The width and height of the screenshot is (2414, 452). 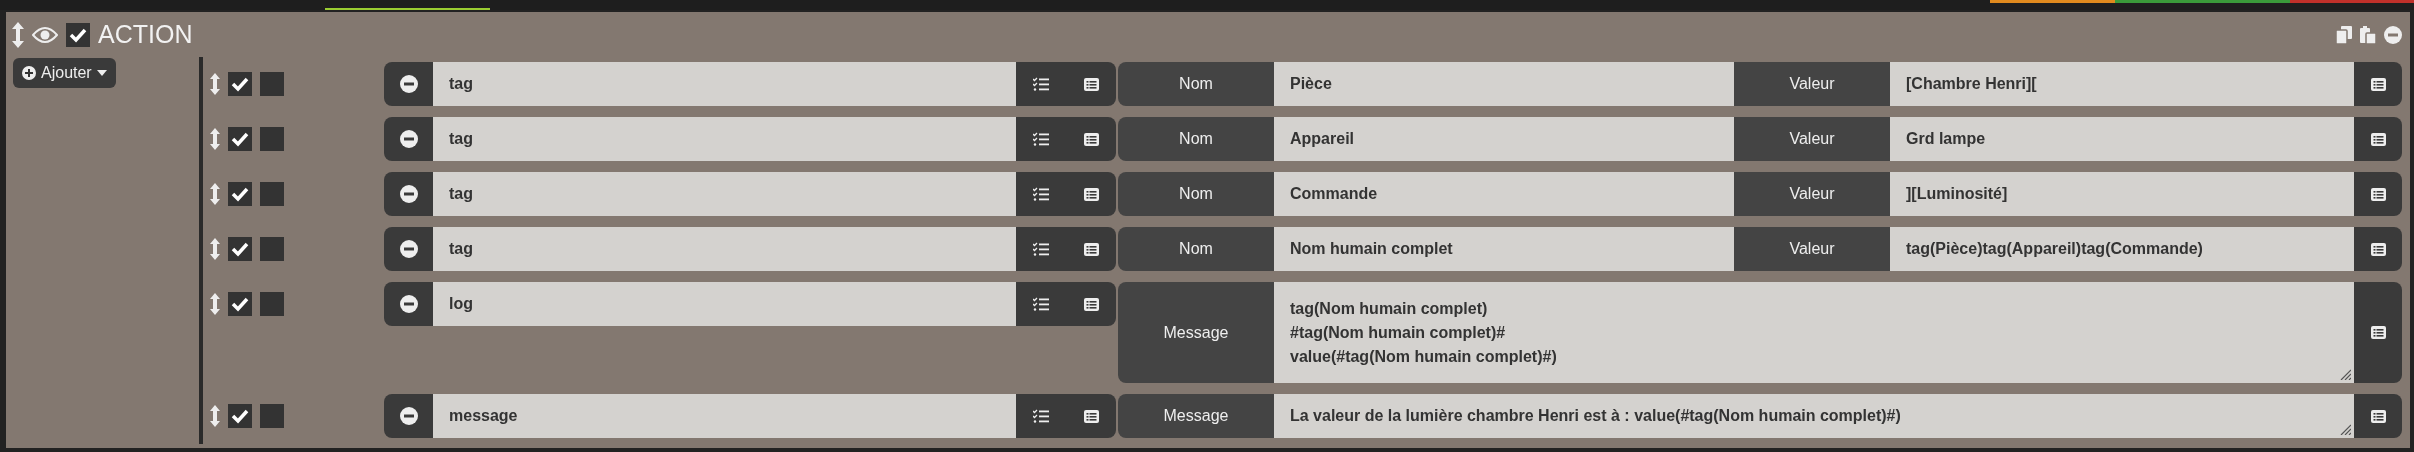 I want to click on name-field: Nom humain complet, so click(x=1504, y=249).